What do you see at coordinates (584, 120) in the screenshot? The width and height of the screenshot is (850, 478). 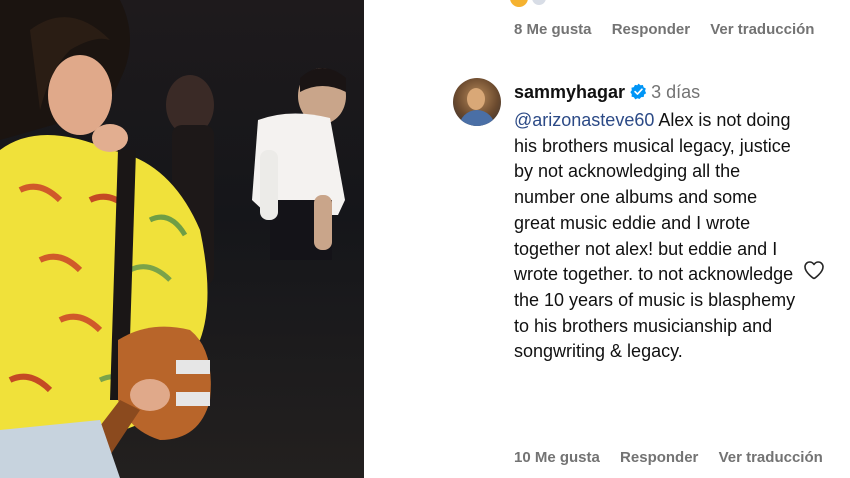 I see `mention-link: @arizonasteve60` at bounding box center [584, 120].